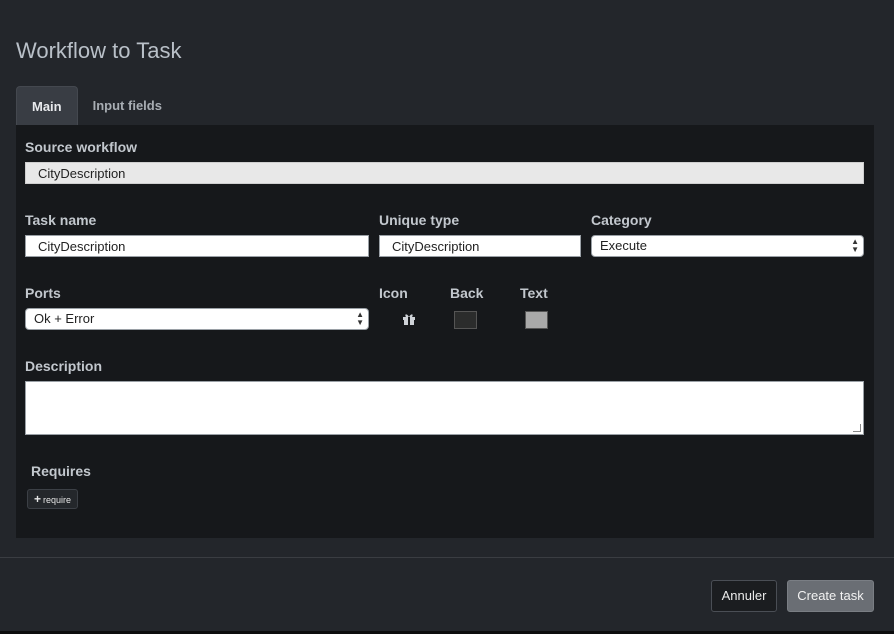 This screenshot has width=894, height=634. What do you see at coordinates (64, 366) in the screenshot?
I see `description-label: Description` at bounding box center [64, 366].